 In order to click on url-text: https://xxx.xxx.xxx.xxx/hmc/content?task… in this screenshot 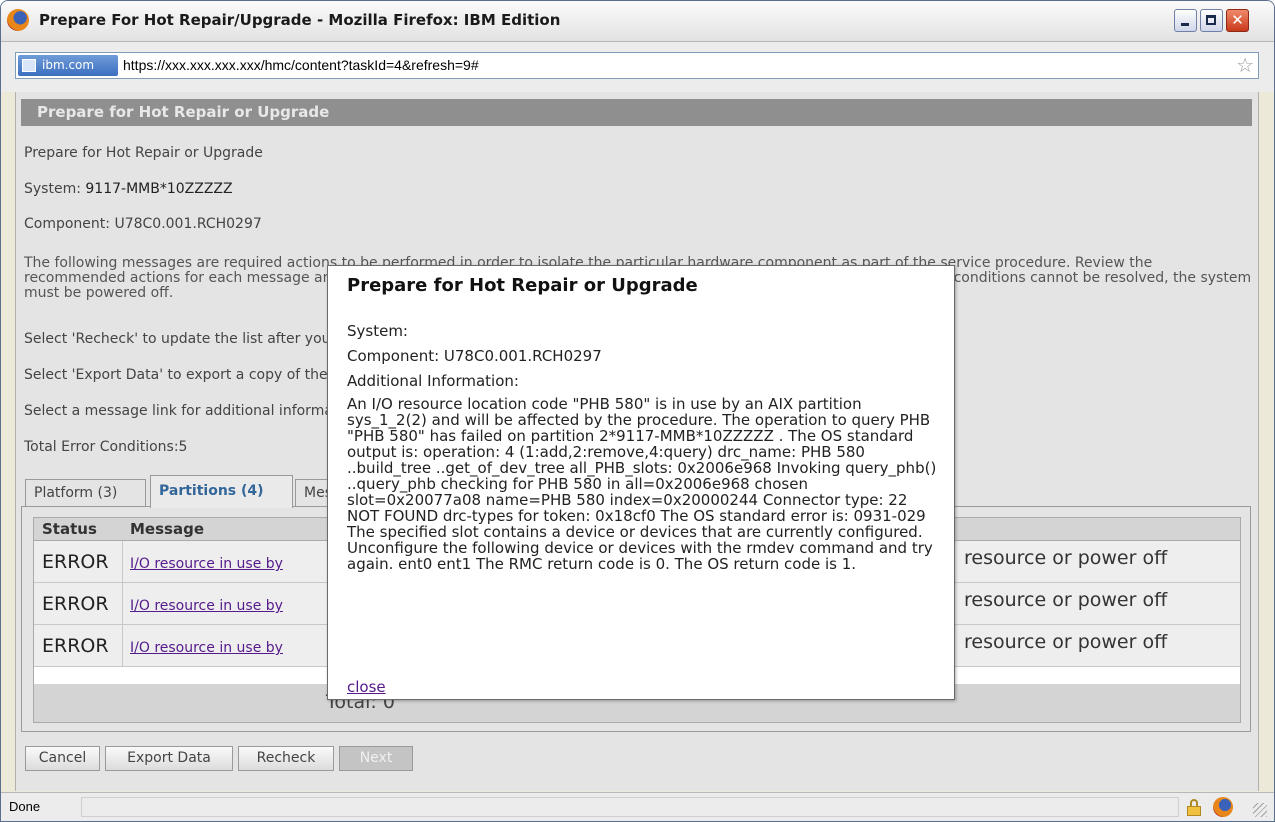, I will do `click(301, 65)`.